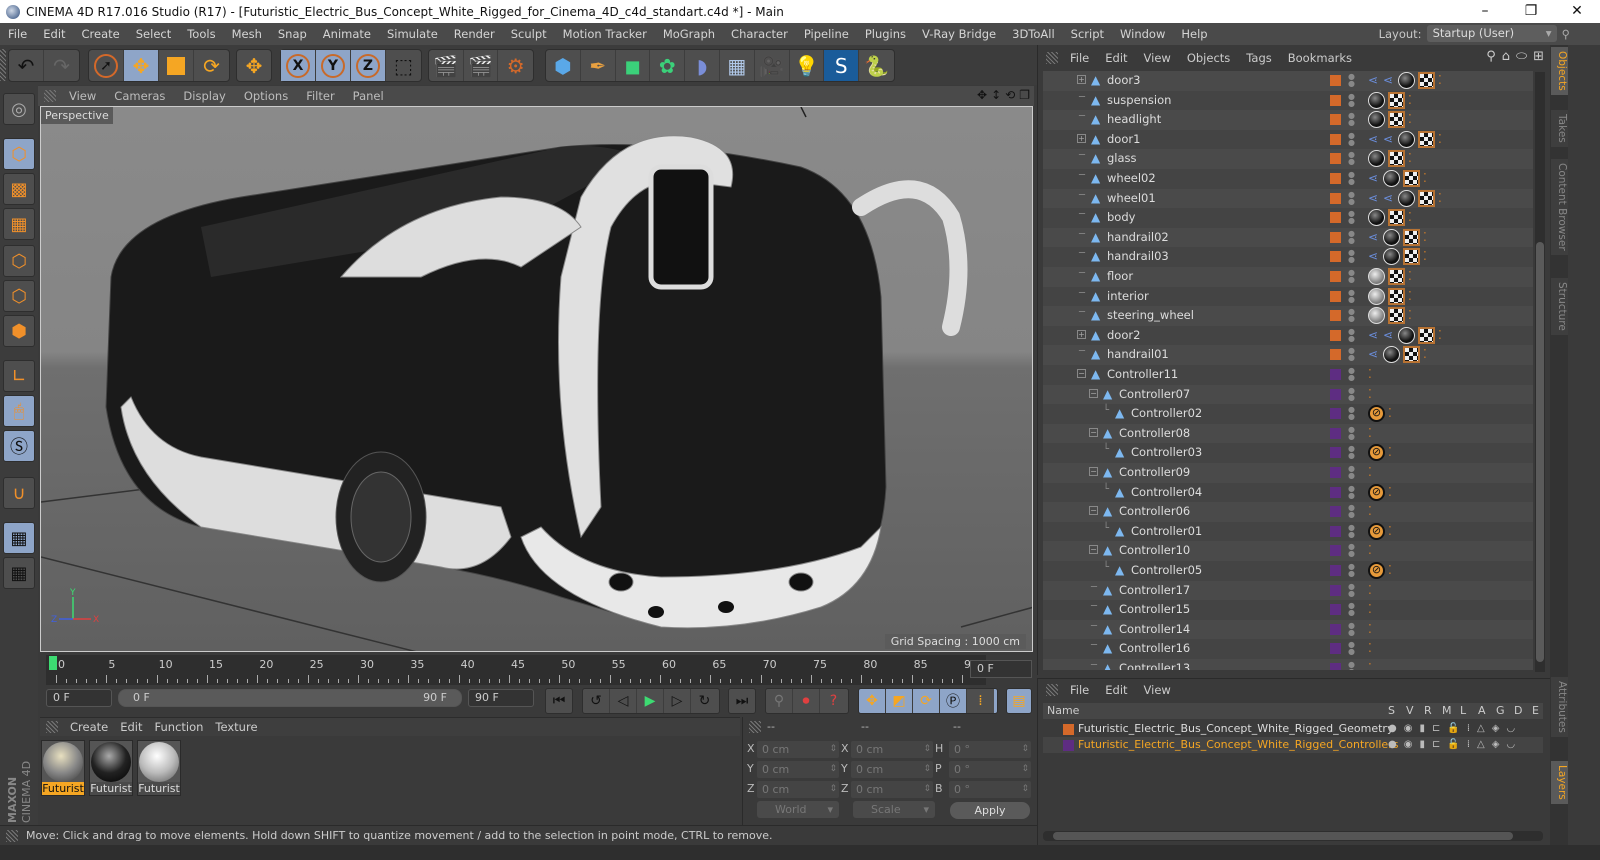 The width and height of the screenshot is (1600, 860). What do you see at coordinates (1283, 836) in the screenshot?
I see `scrollbar-thumb` at bounding box center [1283, 836].